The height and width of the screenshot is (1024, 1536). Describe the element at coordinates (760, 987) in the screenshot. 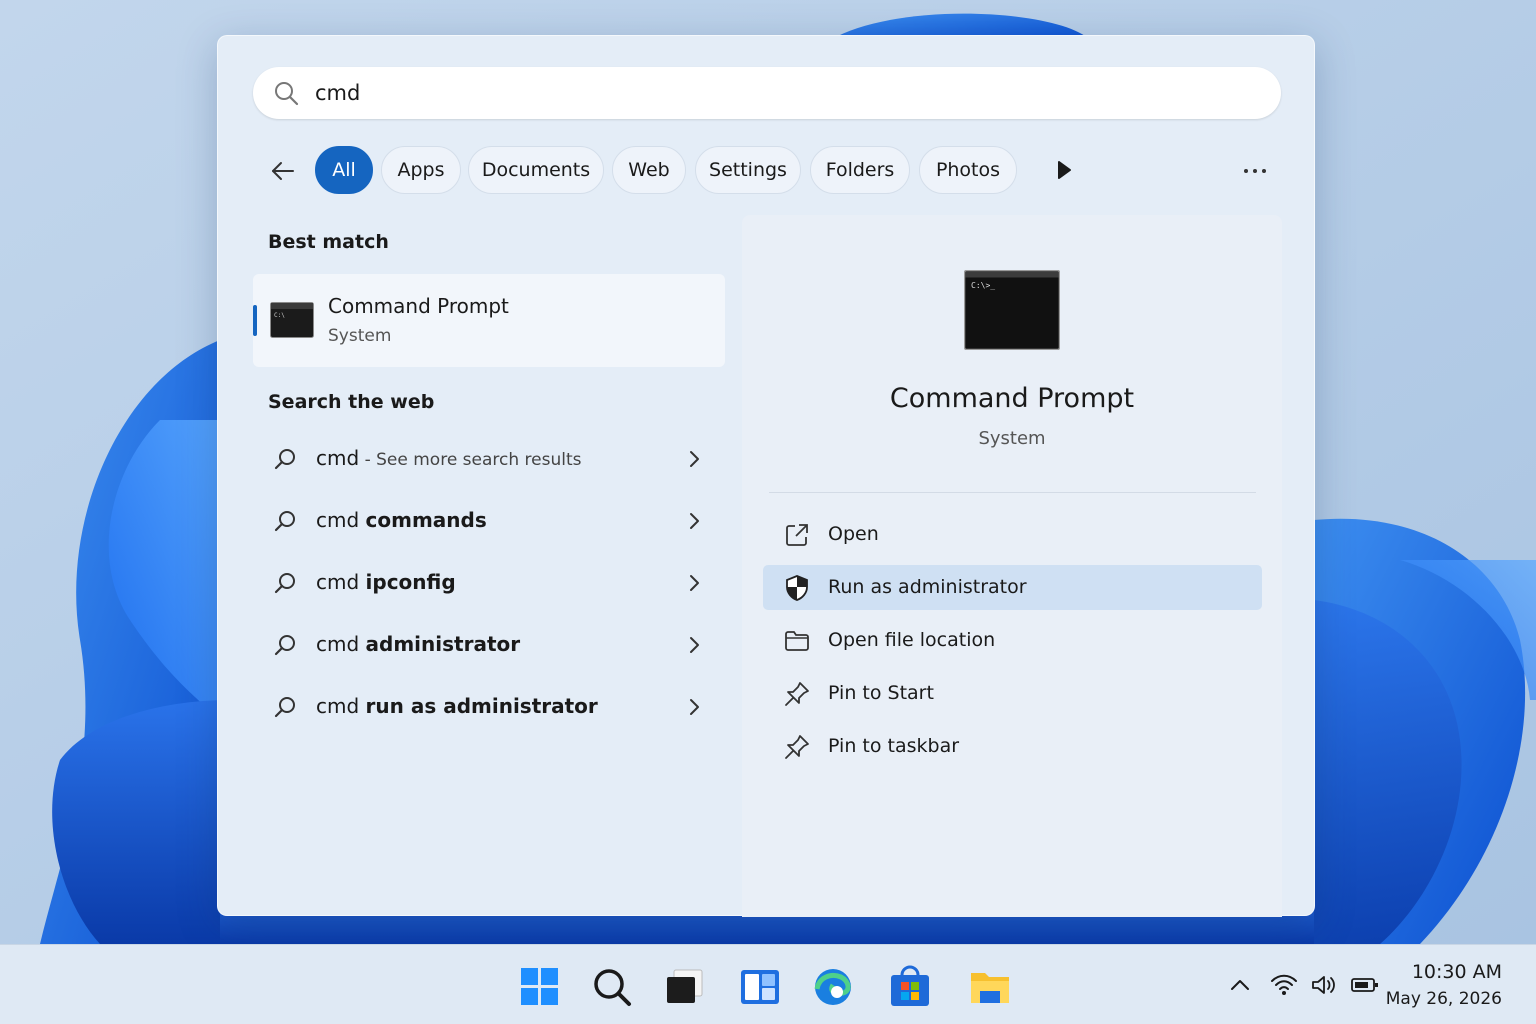

I see `widgets-icon` at that location.